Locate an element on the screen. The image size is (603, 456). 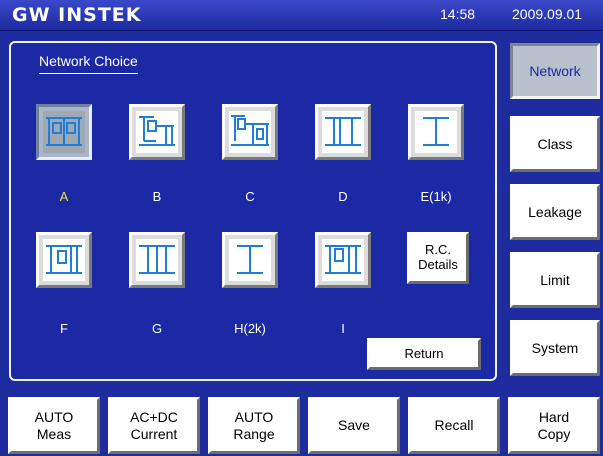
network-c-label: C is located at coordinates (250, 196).